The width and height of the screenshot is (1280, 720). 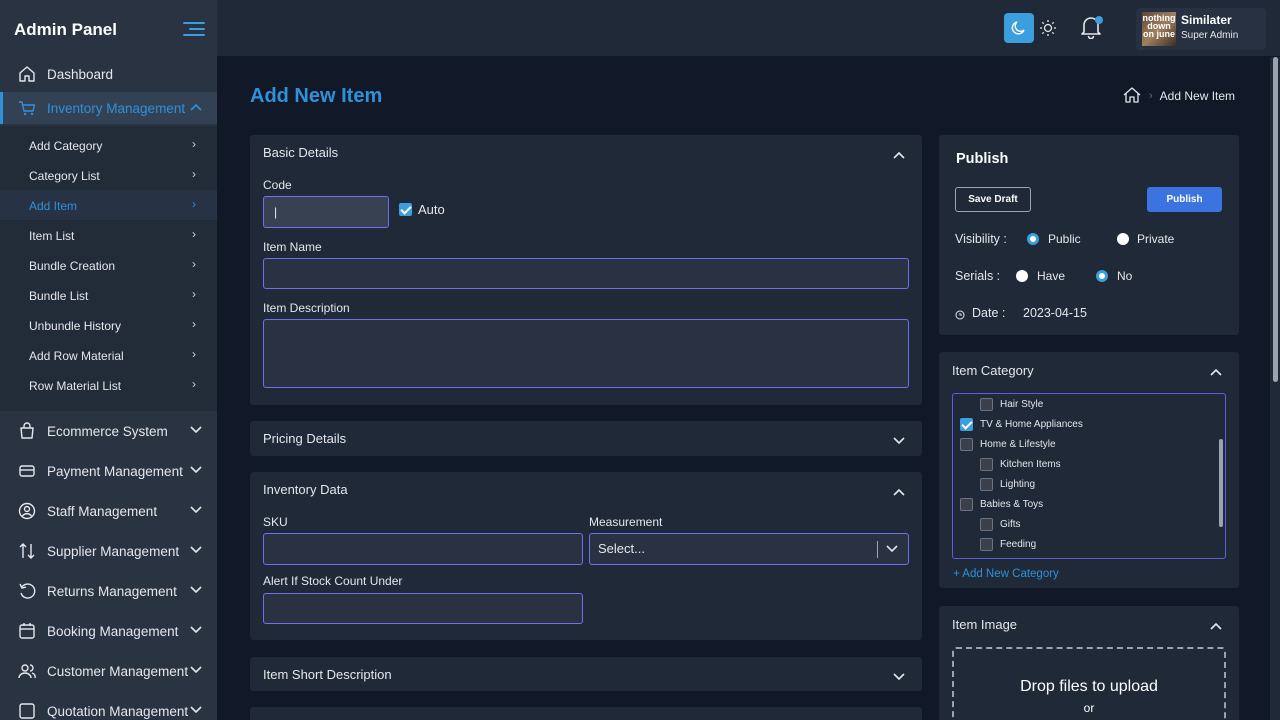 What do you see at coordinates (112, 591) in the screenshot?
I see `sidebar-item-label: Returns Management` at bounding box center [112, 591].